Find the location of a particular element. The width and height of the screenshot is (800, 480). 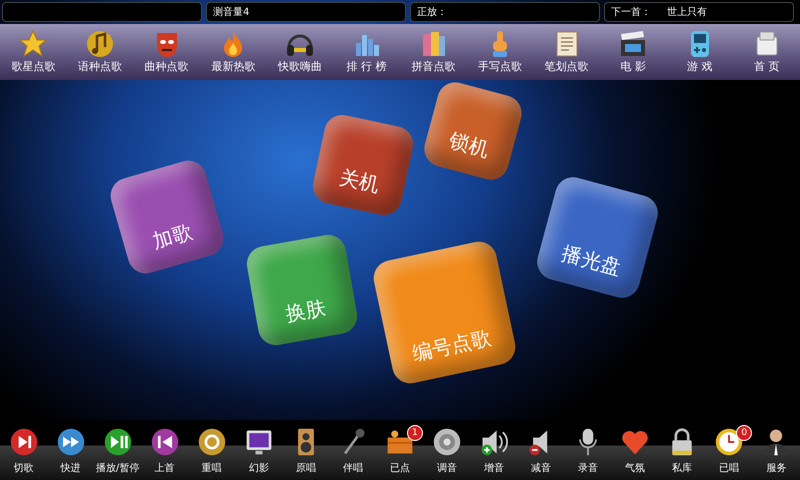

control-label: 增音 is located at coordinates (494, 468).